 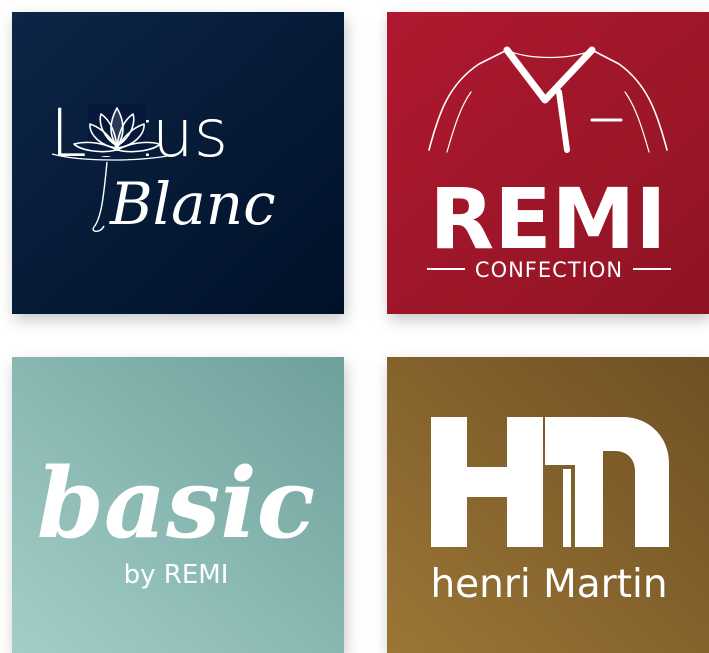 What do you see at coordinates (549, 270) in the screenshot?
I see `remi-subtitle: CONFECTION` at bounding box center [549, 270].